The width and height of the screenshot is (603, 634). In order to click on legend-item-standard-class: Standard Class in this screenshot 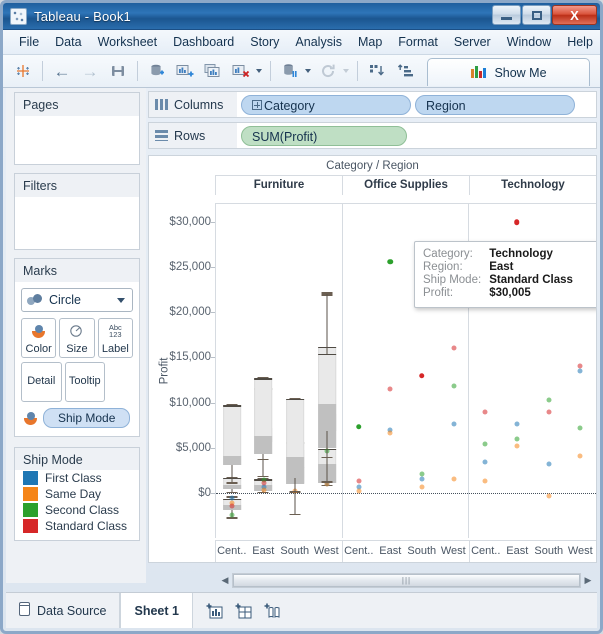, I will do `click(77, 526)`.